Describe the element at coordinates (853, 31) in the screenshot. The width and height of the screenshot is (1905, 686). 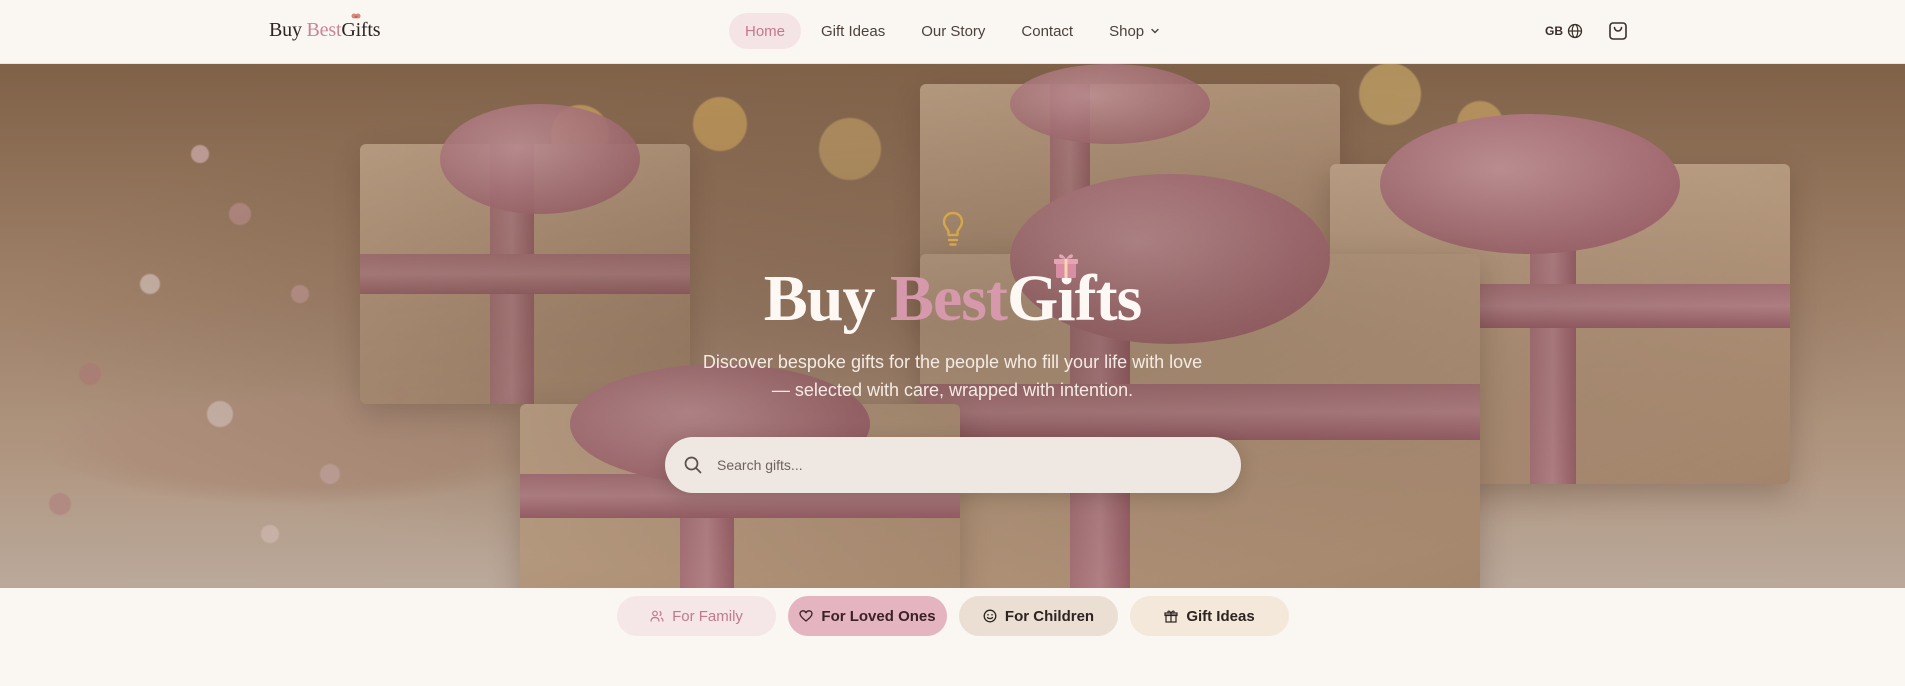
I see `nav-gift-ideas: Gift Ideas` at that location.